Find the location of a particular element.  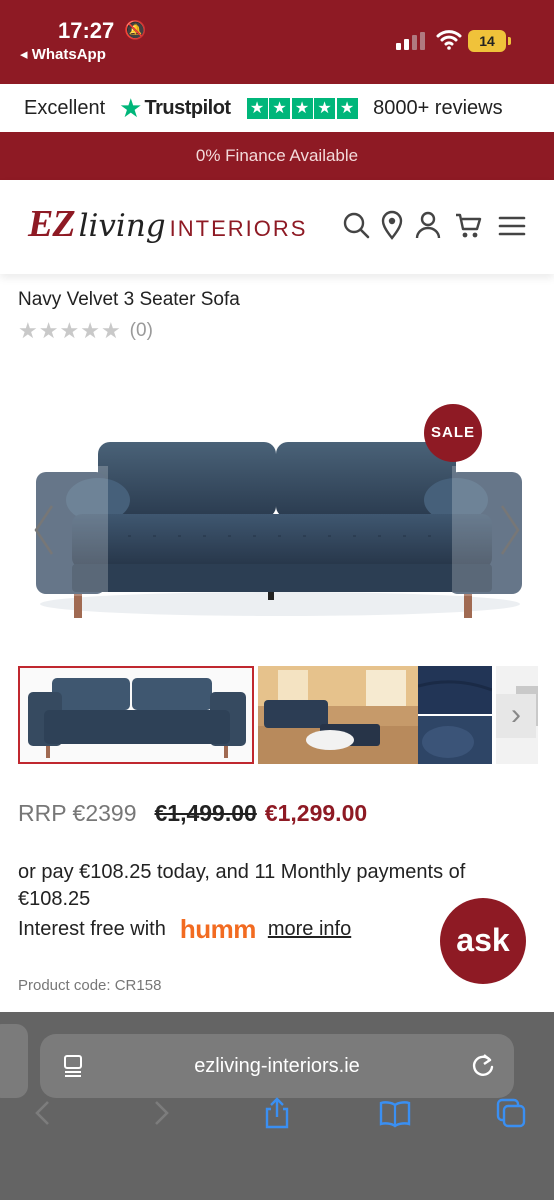

forward-arrow-icon is located at coordinates (161, 1113).